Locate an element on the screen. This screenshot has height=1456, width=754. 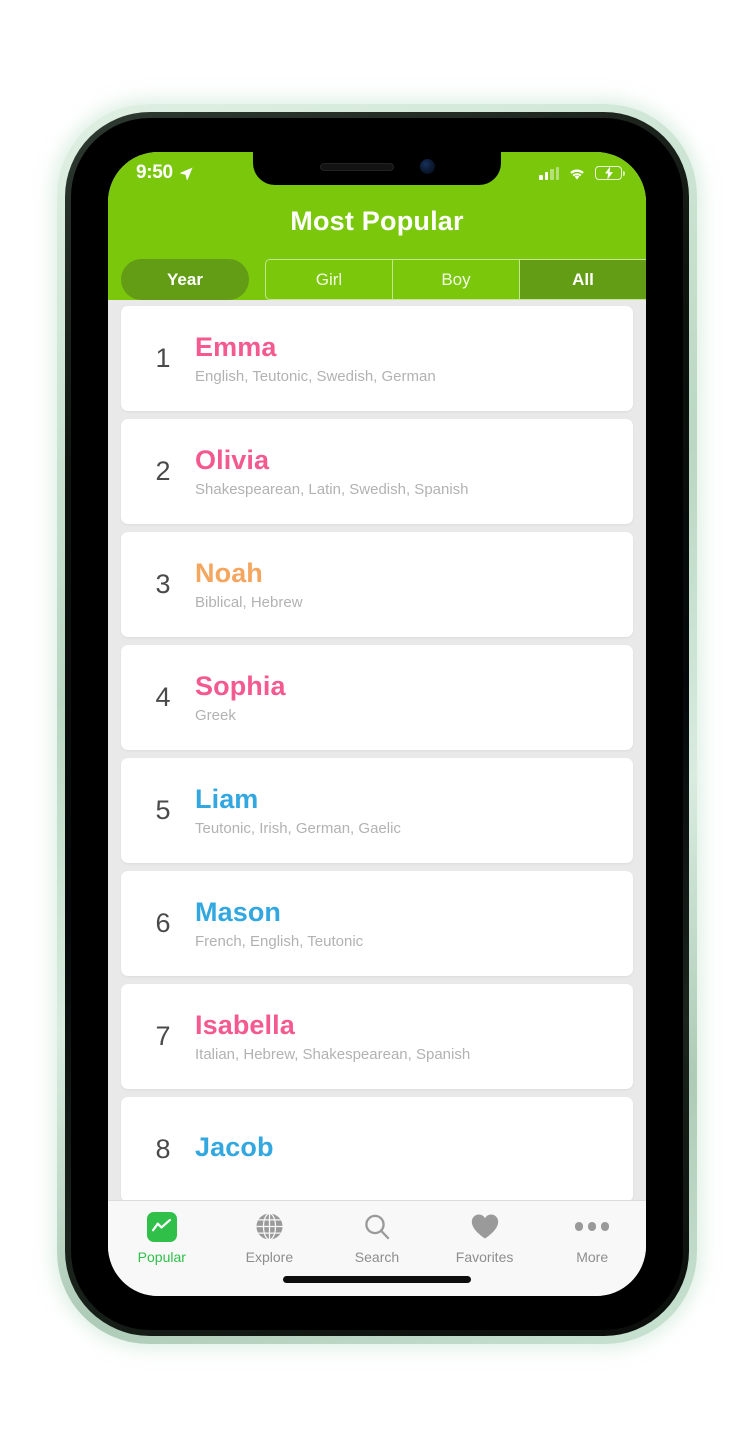
name-details: Noah Biblical, Hebrew is located at coordinates (245, 584).